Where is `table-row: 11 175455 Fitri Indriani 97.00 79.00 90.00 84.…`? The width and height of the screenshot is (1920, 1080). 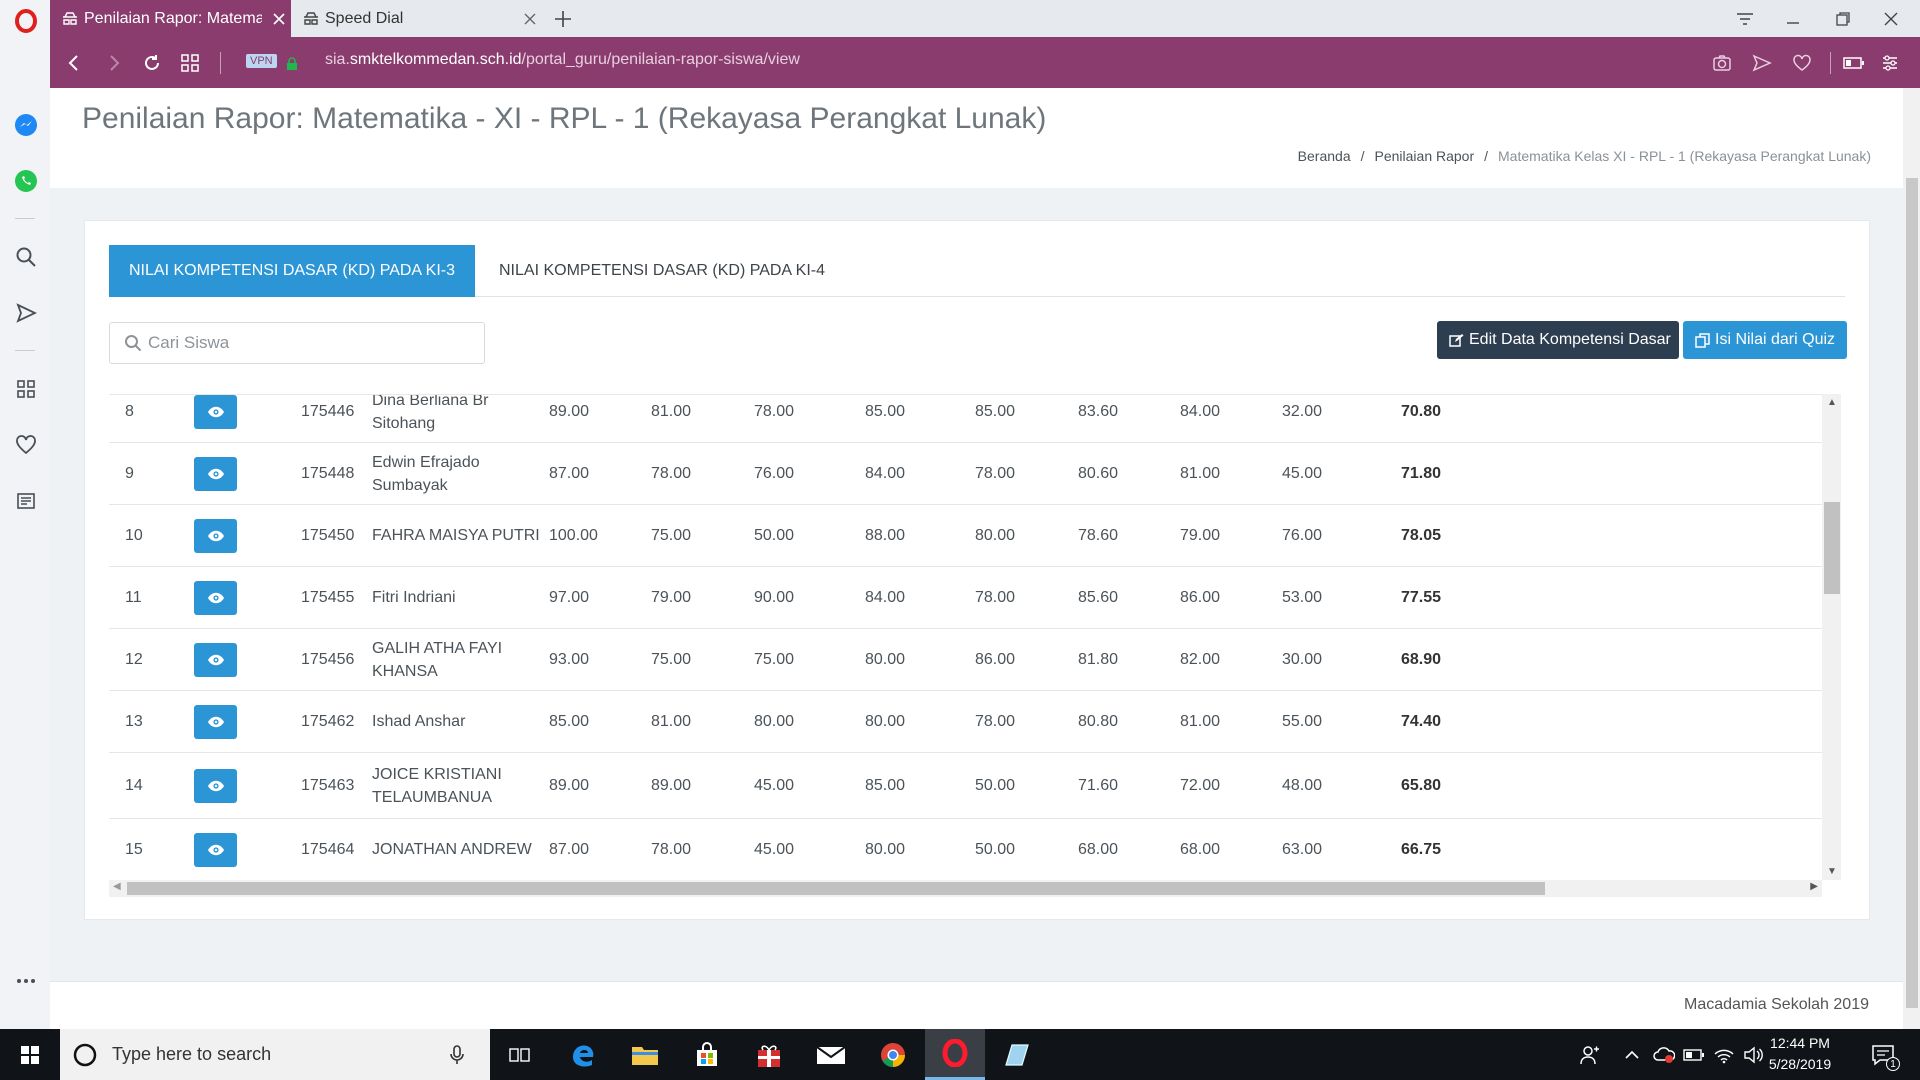 table-row: 11 175455 Fitri Indriani 97.00 79.00 90.00 84.… is located at coordinates (965, 598).